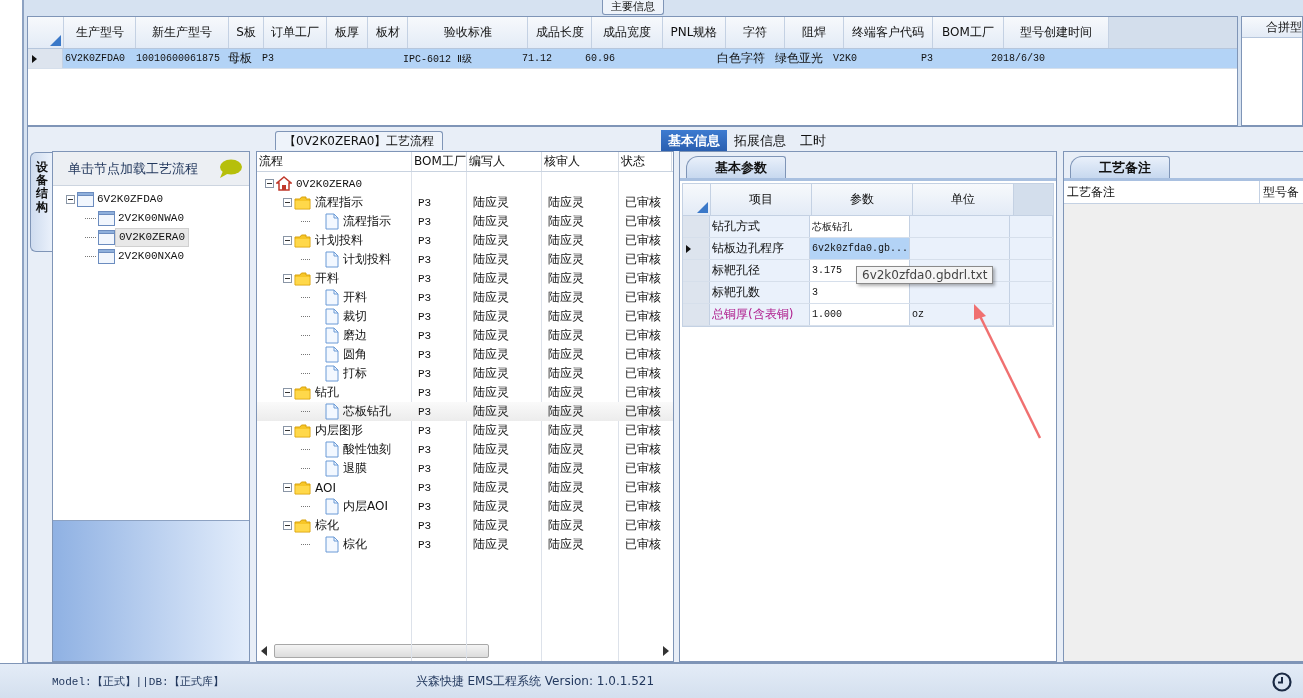 This screenshot has height=698, width=1303. I want to click on process-row: 裁切 P3 陆应灵 陆应灵 已审核, so click(465, 316).